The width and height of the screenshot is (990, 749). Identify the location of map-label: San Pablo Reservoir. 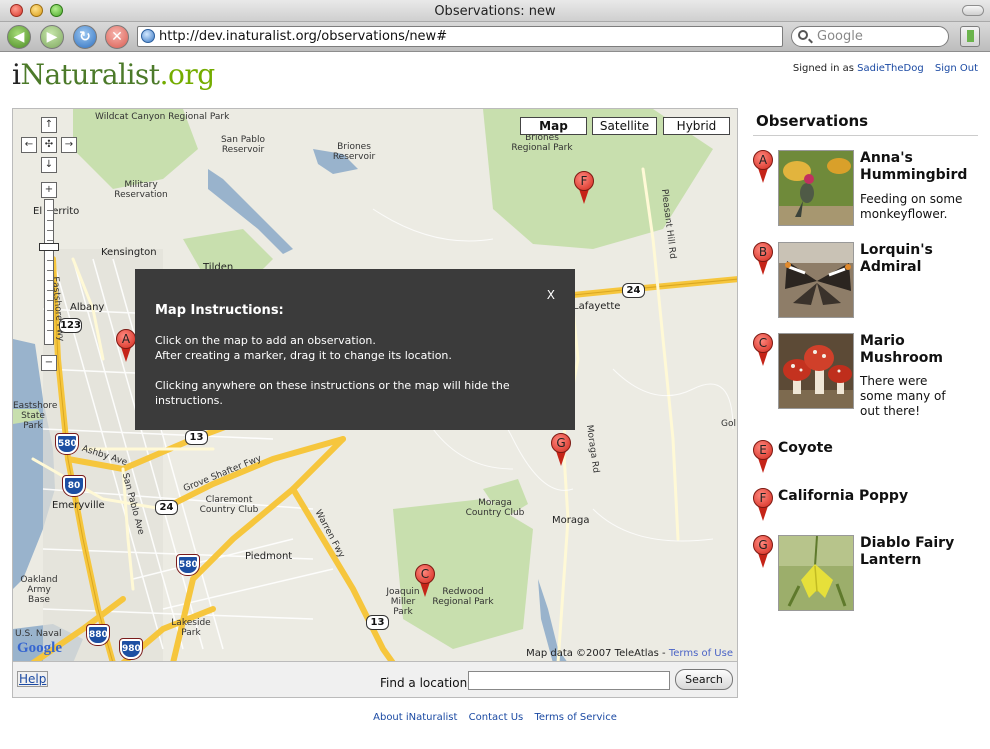
(243, 145).